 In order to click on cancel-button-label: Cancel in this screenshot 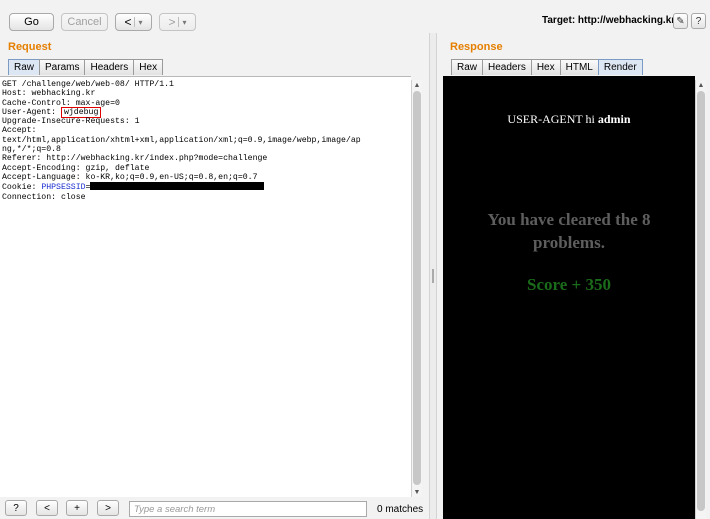, I will do `click(84, 22)`.